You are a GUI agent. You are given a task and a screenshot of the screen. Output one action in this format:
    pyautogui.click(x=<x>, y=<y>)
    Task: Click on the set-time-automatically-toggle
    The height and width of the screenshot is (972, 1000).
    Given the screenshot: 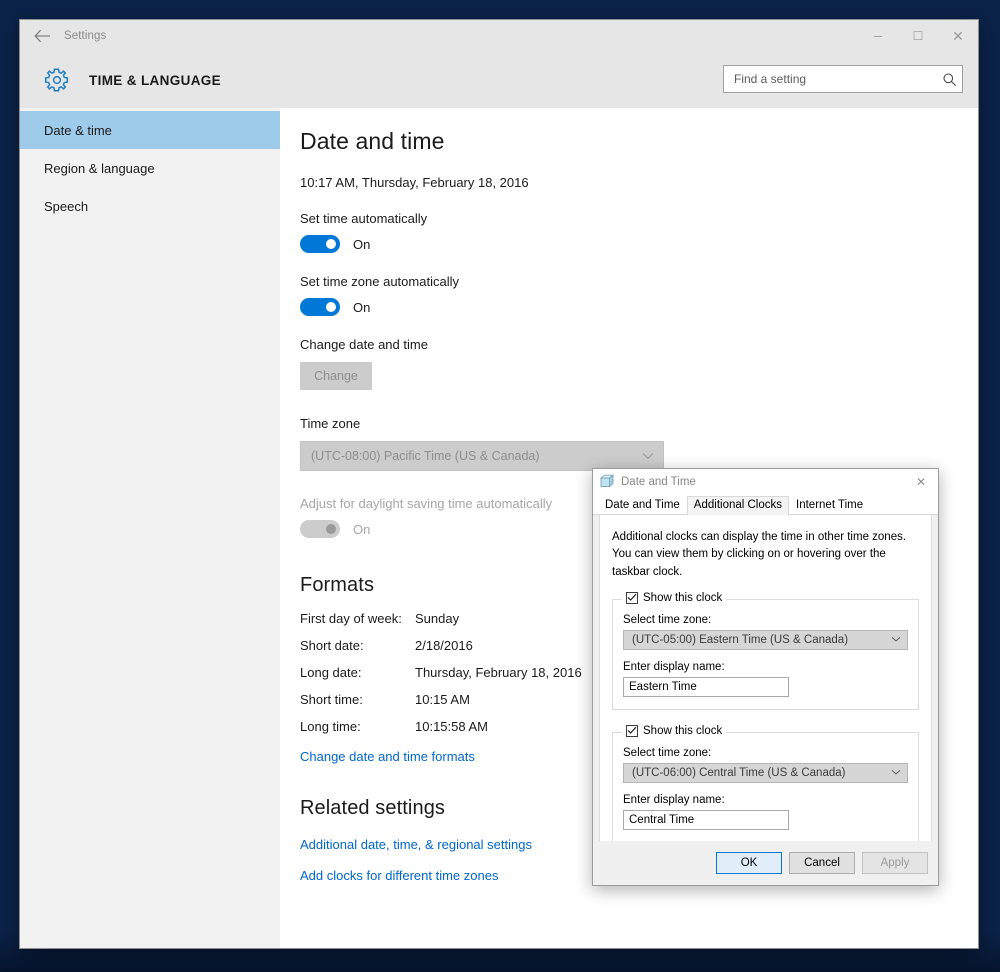 What is the action you would take?
    pyautogui.click(x=320, y=244)
    